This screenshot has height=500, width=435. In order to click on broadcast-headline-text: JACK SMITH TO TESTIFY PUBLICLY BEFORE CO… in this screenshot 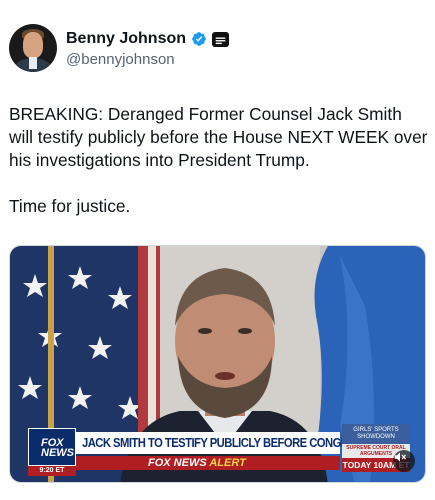, I will do `click(226, 443)`.